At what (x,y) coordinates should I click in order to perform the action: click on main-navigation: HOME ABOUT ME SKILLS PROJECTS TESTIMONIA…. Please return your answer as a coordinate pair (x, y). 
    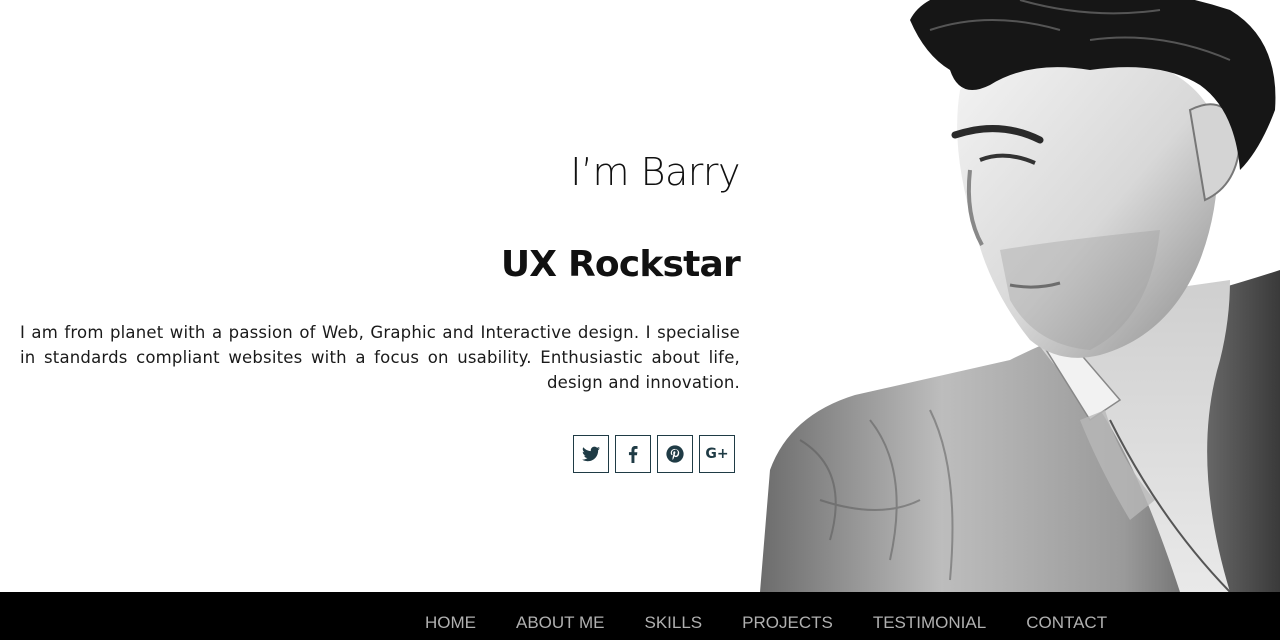
    Looking at the image, I should click on (640, 616).